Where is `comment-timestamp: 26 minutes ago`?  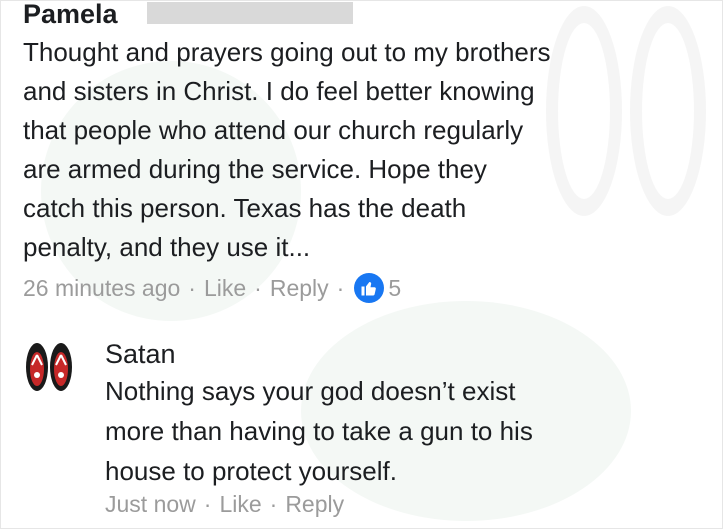
comment-timestamp: 26 minutes ago is located at coordinates (101, 288).